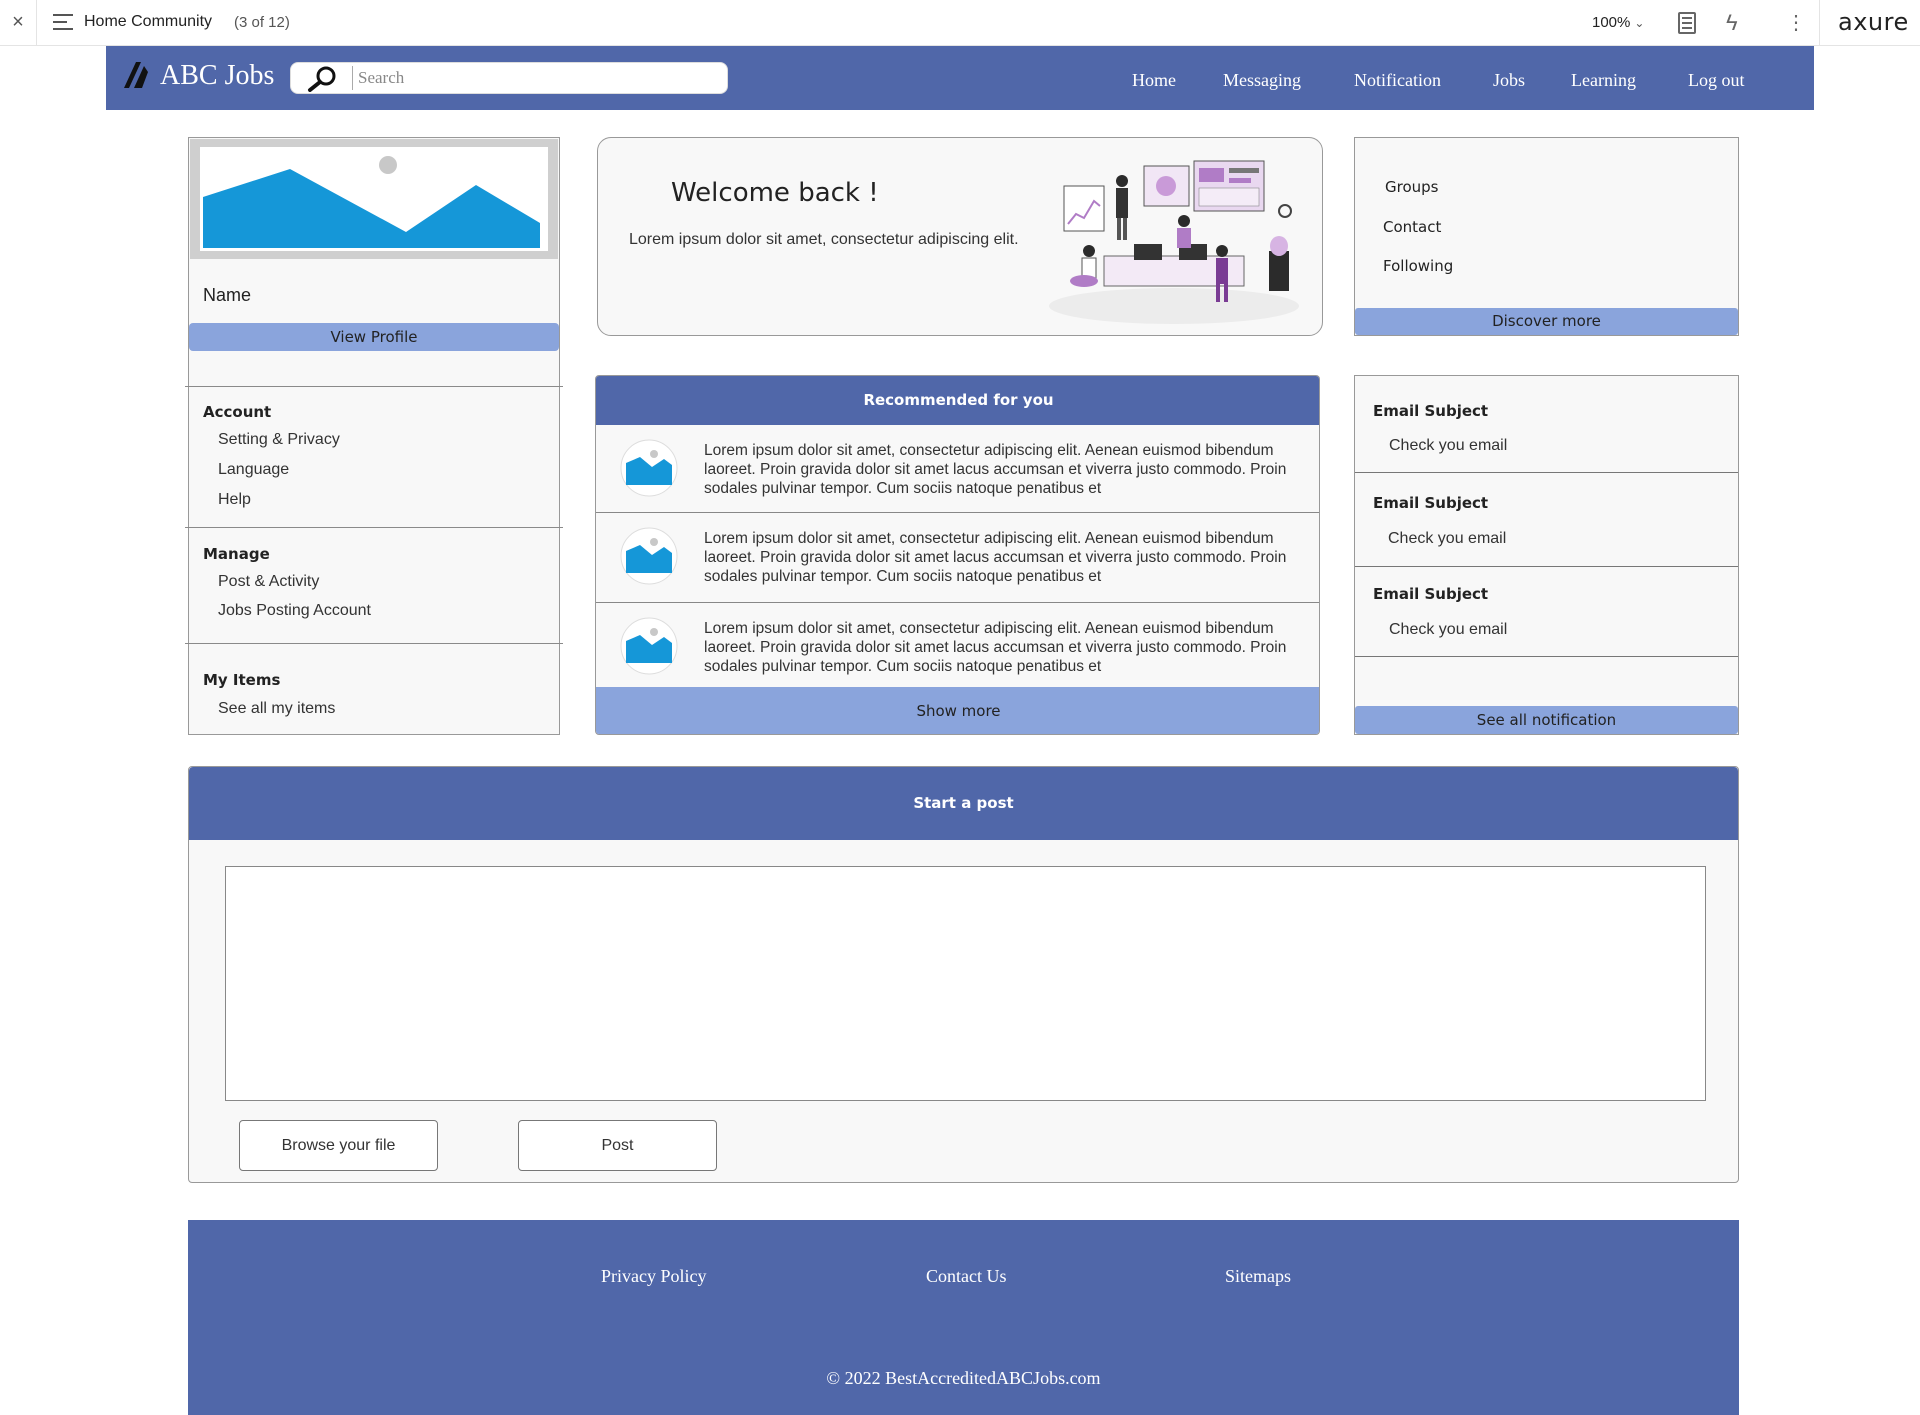  I want to click on recommended-title: Recommended for you, so click(957, 400).